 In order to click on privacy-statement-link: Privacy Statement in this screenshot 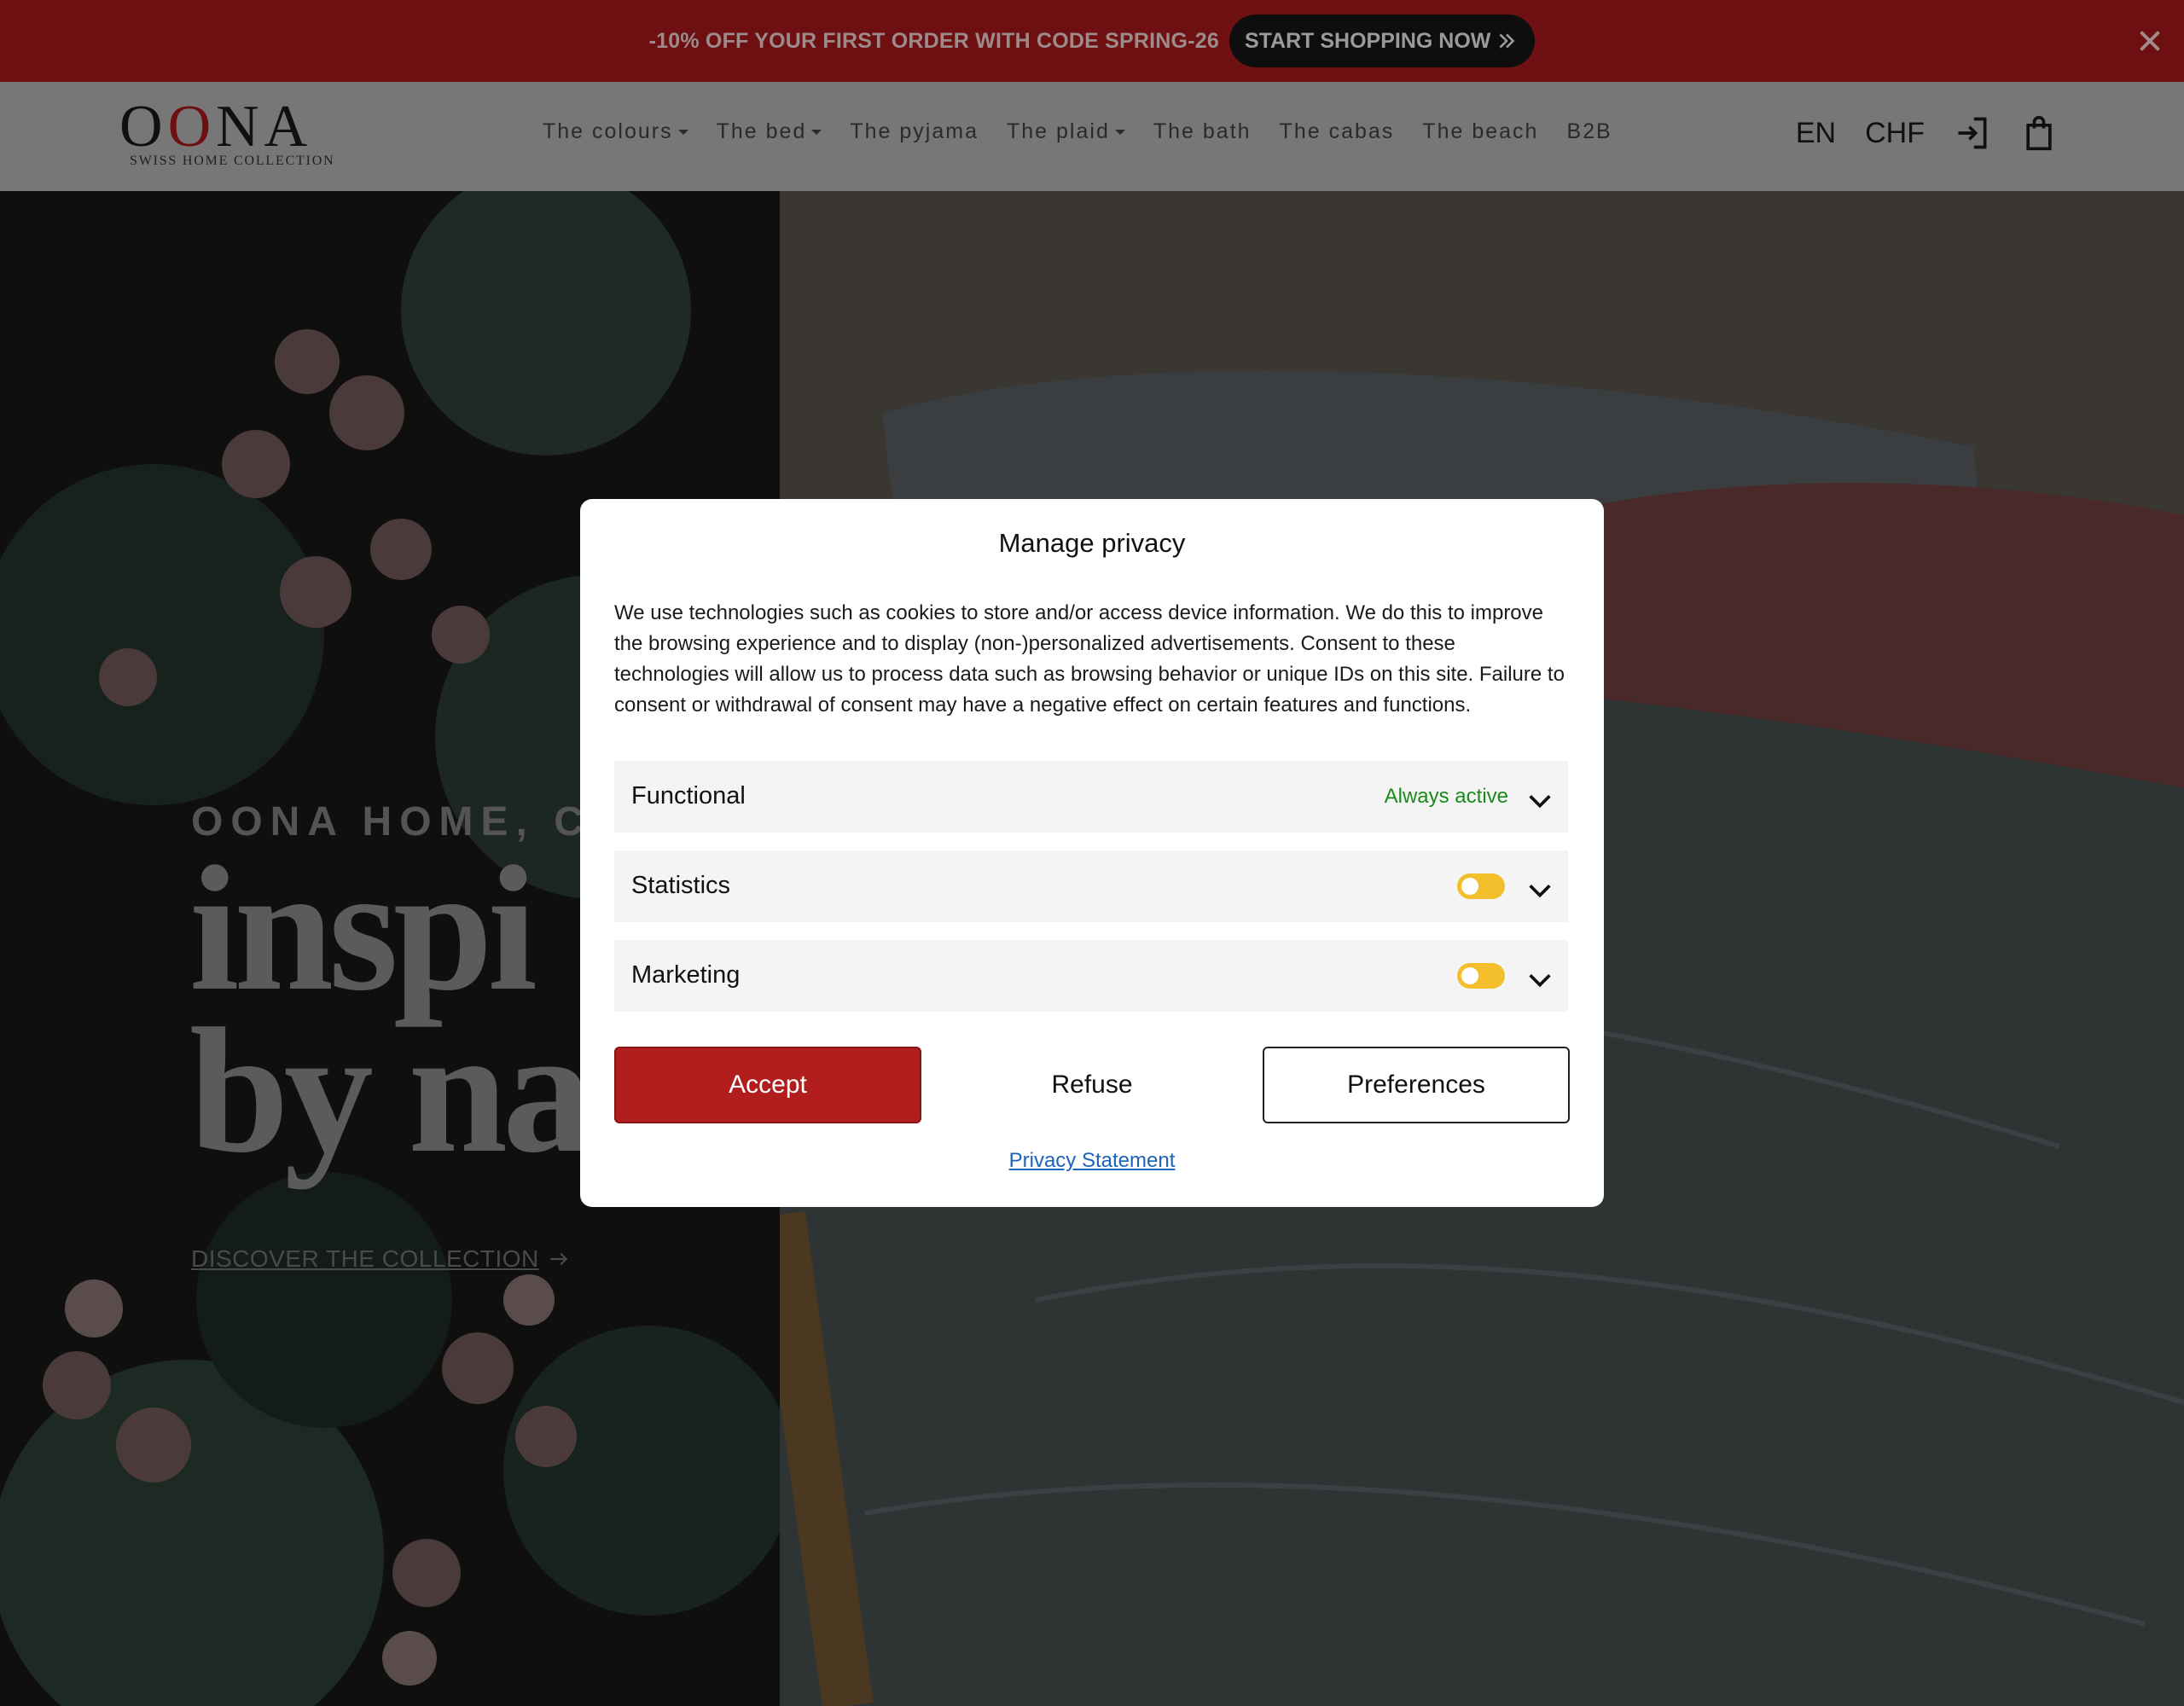, I will do `click(1092, 1161)`.